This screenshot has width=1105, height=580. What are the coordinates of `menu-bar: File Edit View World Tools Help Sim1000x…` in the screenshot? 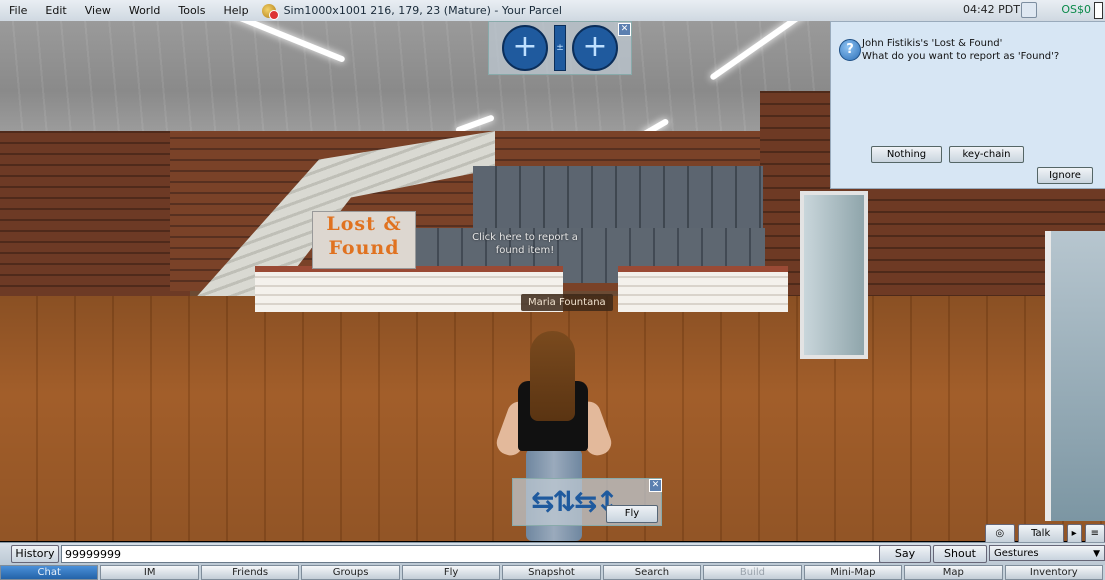 It's located at (552, 11).